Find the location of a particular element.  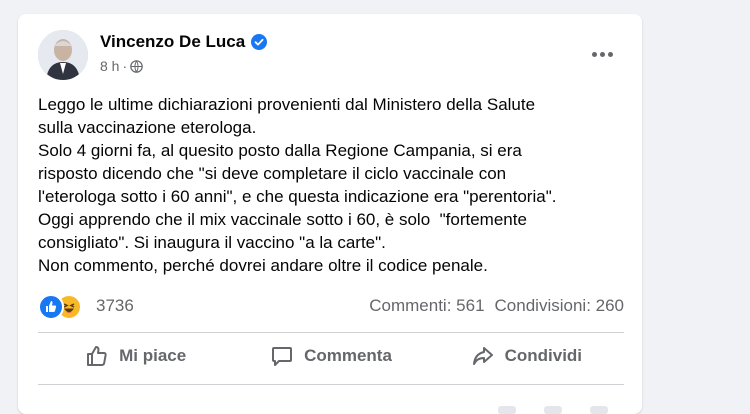

post-actions: Mi piace Commenta Condividi is located at coordinates (331, 356).